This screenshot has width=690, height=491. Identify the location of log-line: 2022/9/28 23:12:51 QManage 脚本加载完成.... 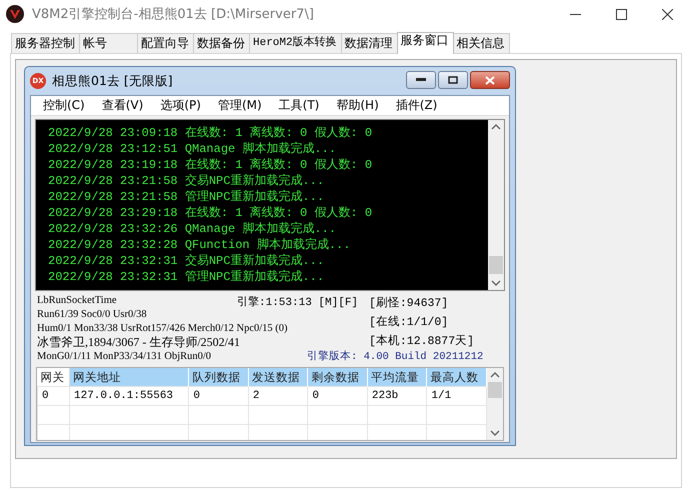
(193, 149).